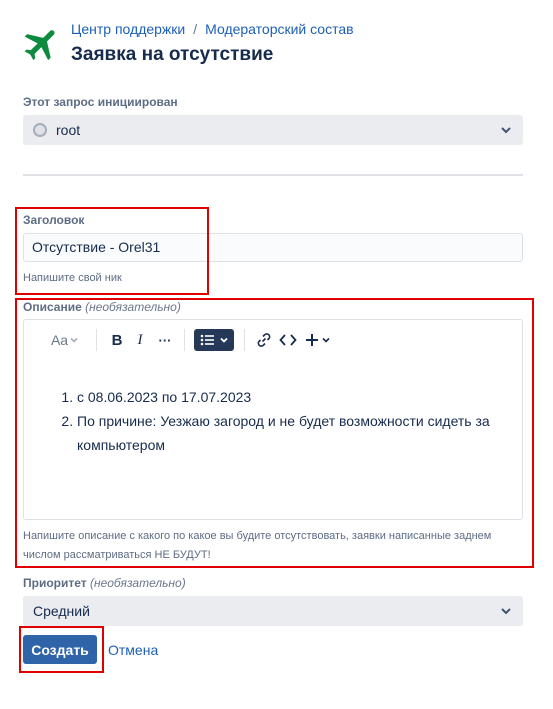  I want to click on priority-value: Средний, so click(61, 611).